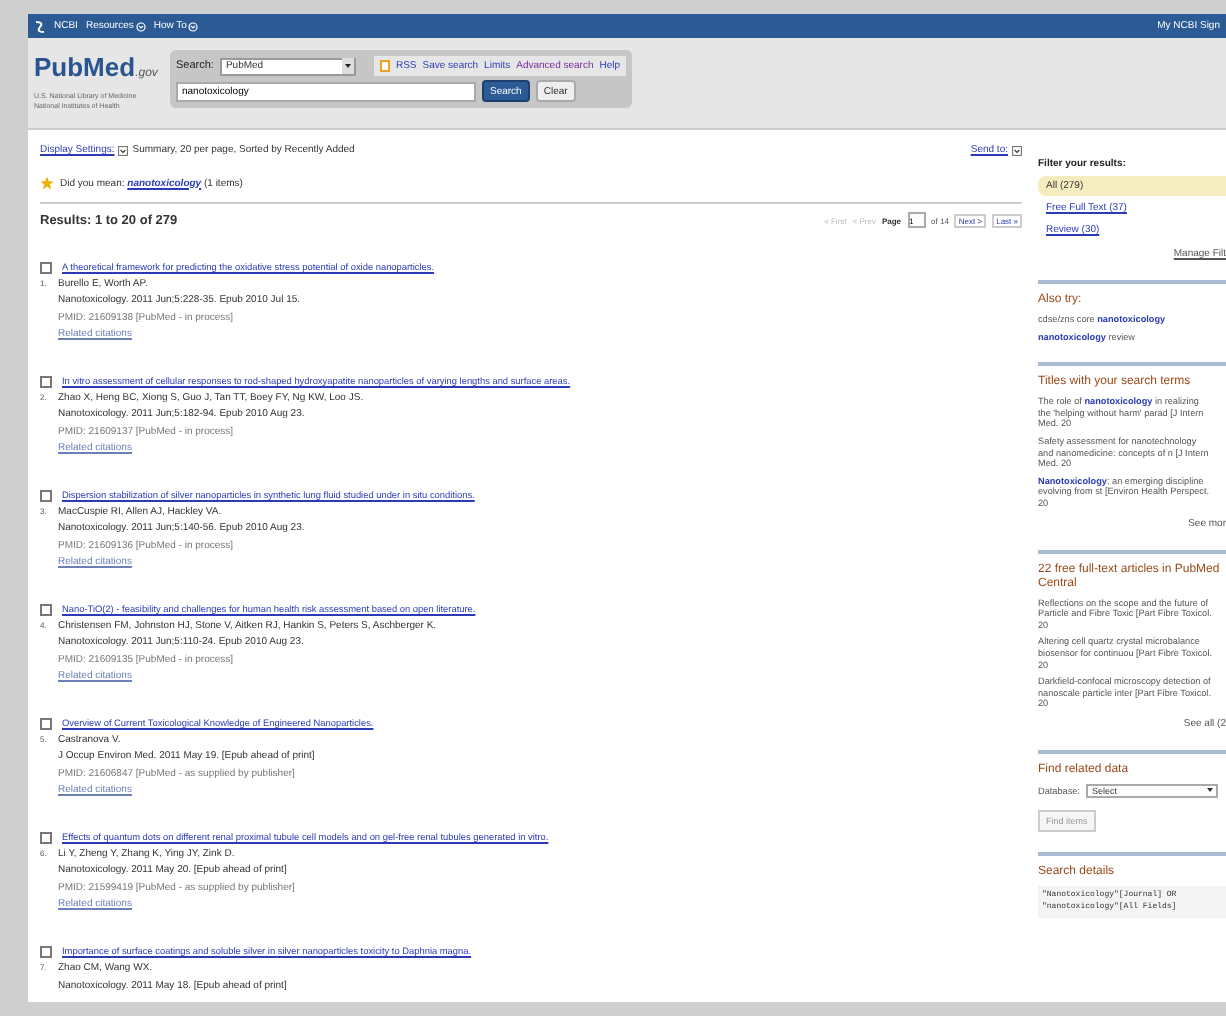  I want to click on rss-icon, so click(384, 66).